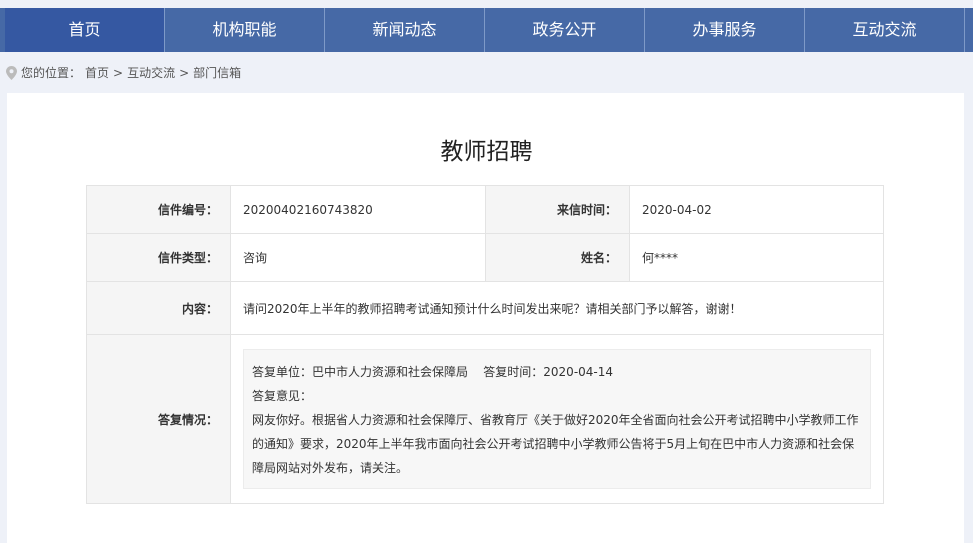 This screenshot has height=543, width=973. What do you see at coordinates (358, 209) in the screenshot?
I see `letter-number: 20200402160743820` at bounding box center [358, 209].